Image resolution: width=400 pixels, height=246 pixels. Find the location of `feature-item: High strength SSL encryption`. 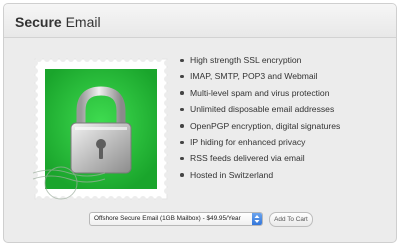

feature-item: High strength SSL encryption is located at coordinates (286, 60).